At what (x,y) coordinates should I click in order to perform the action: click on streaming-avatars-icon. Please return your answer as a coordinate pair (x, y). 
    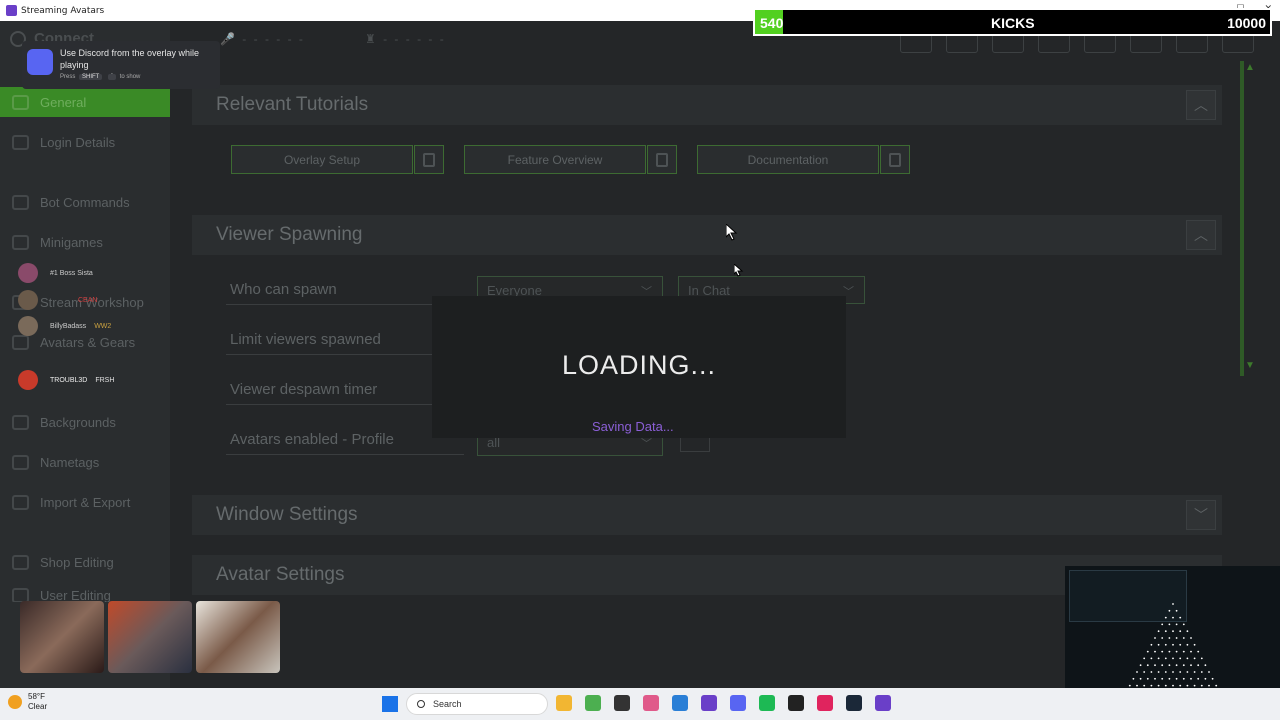
    Looking at the image, I should click on (883, 703).